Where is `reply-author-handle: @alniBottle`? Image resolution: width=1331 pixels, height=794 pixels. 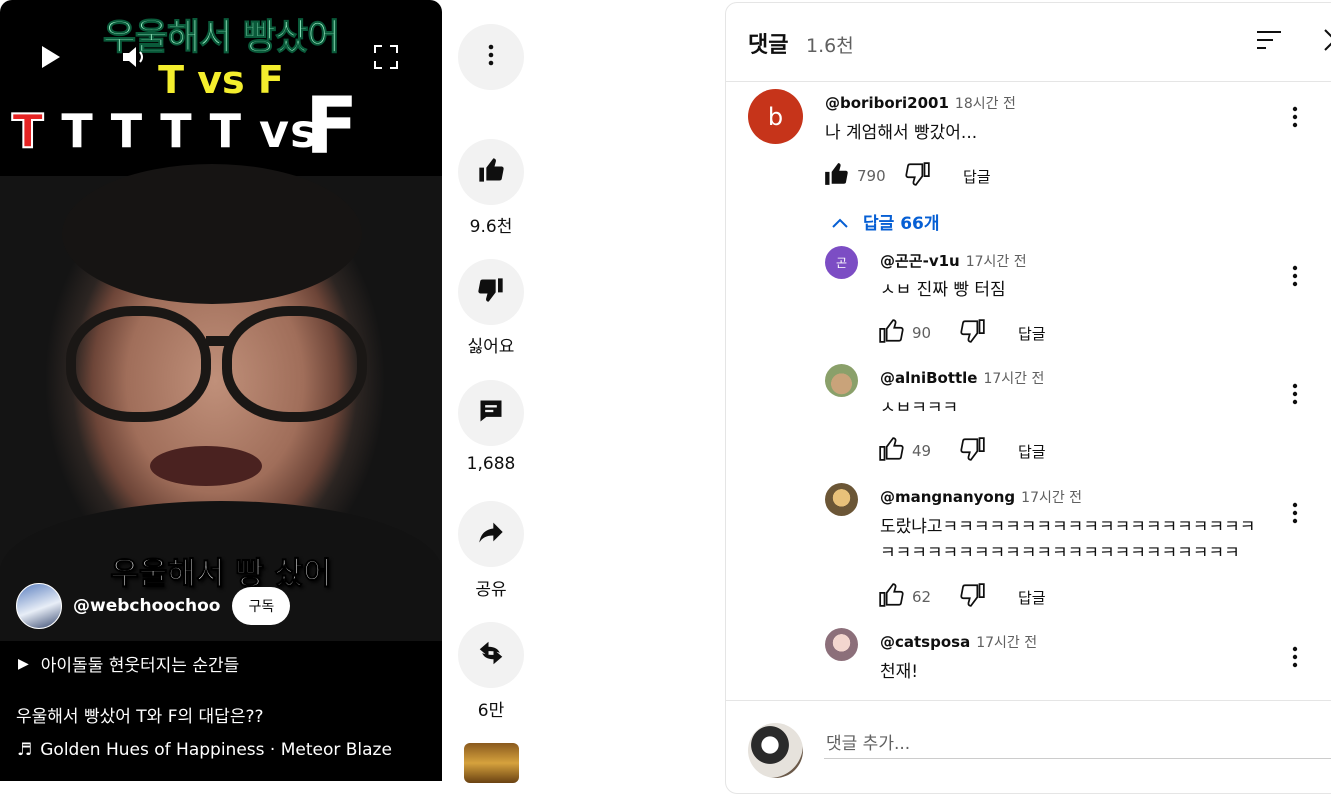
reply-author-handle: @alniBottle is located at coordinates (928, 378).